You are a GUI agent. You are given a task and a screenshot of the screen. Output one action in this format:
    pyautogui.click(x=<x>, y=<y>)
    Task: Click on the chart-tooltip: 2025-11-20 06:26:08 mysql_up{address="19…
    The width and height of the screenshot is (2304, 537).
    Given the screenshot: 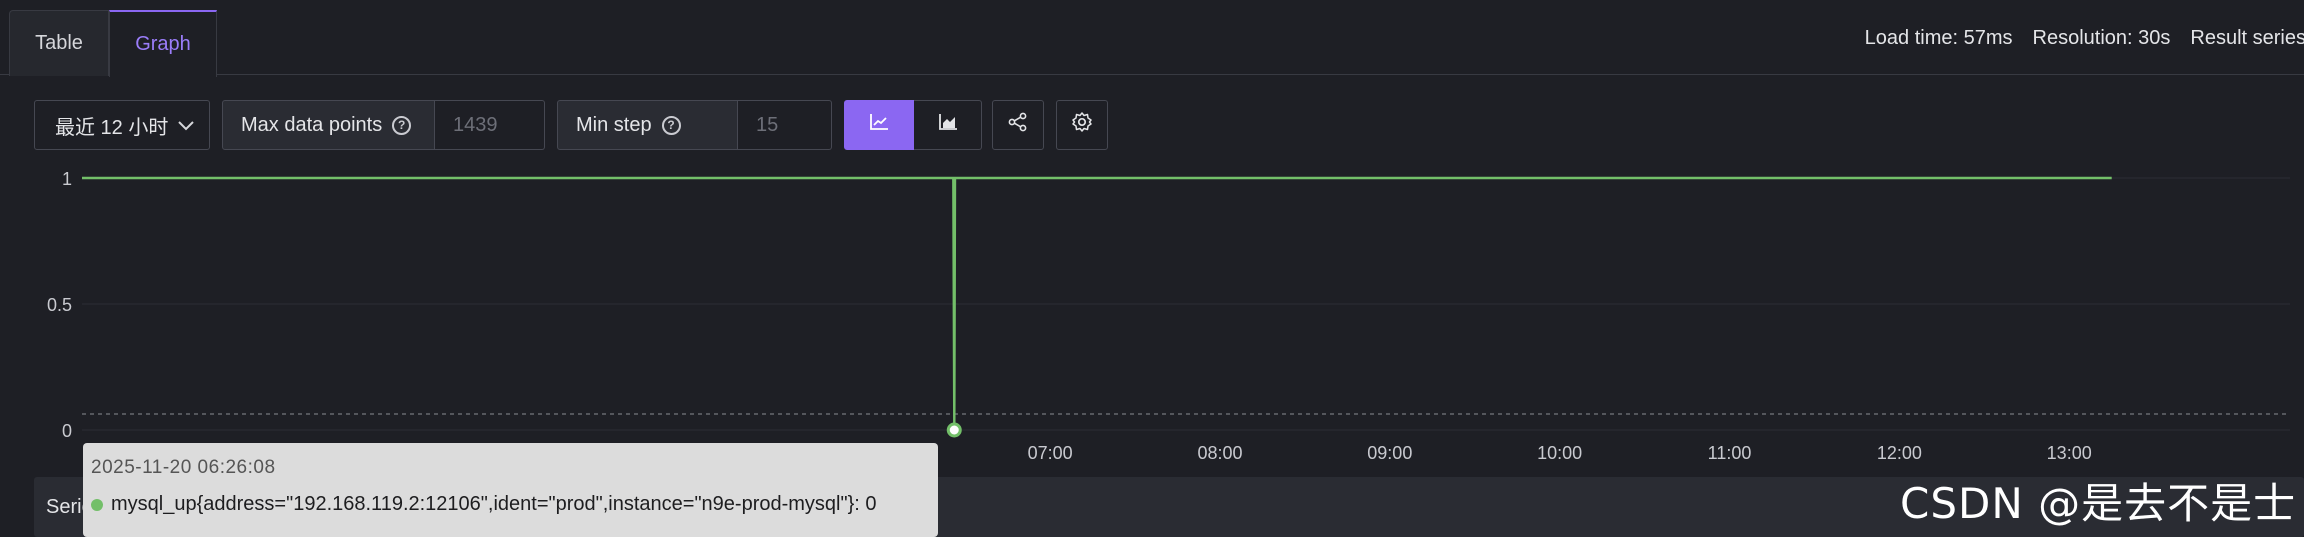 What is the action you would take?
    pyautogui.click(x=510, y=490)
    